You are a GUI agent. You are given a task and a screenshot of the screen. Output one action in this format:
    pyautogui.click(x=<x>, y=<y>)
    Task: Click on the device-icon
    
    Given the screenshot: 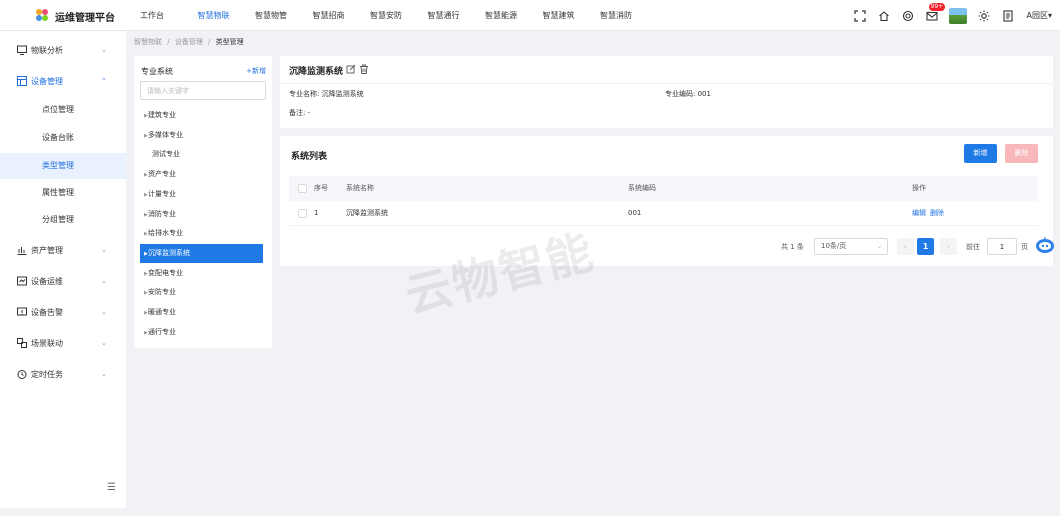 What is the action you would take?
    pyautogui.click(x=22, y=81)
    